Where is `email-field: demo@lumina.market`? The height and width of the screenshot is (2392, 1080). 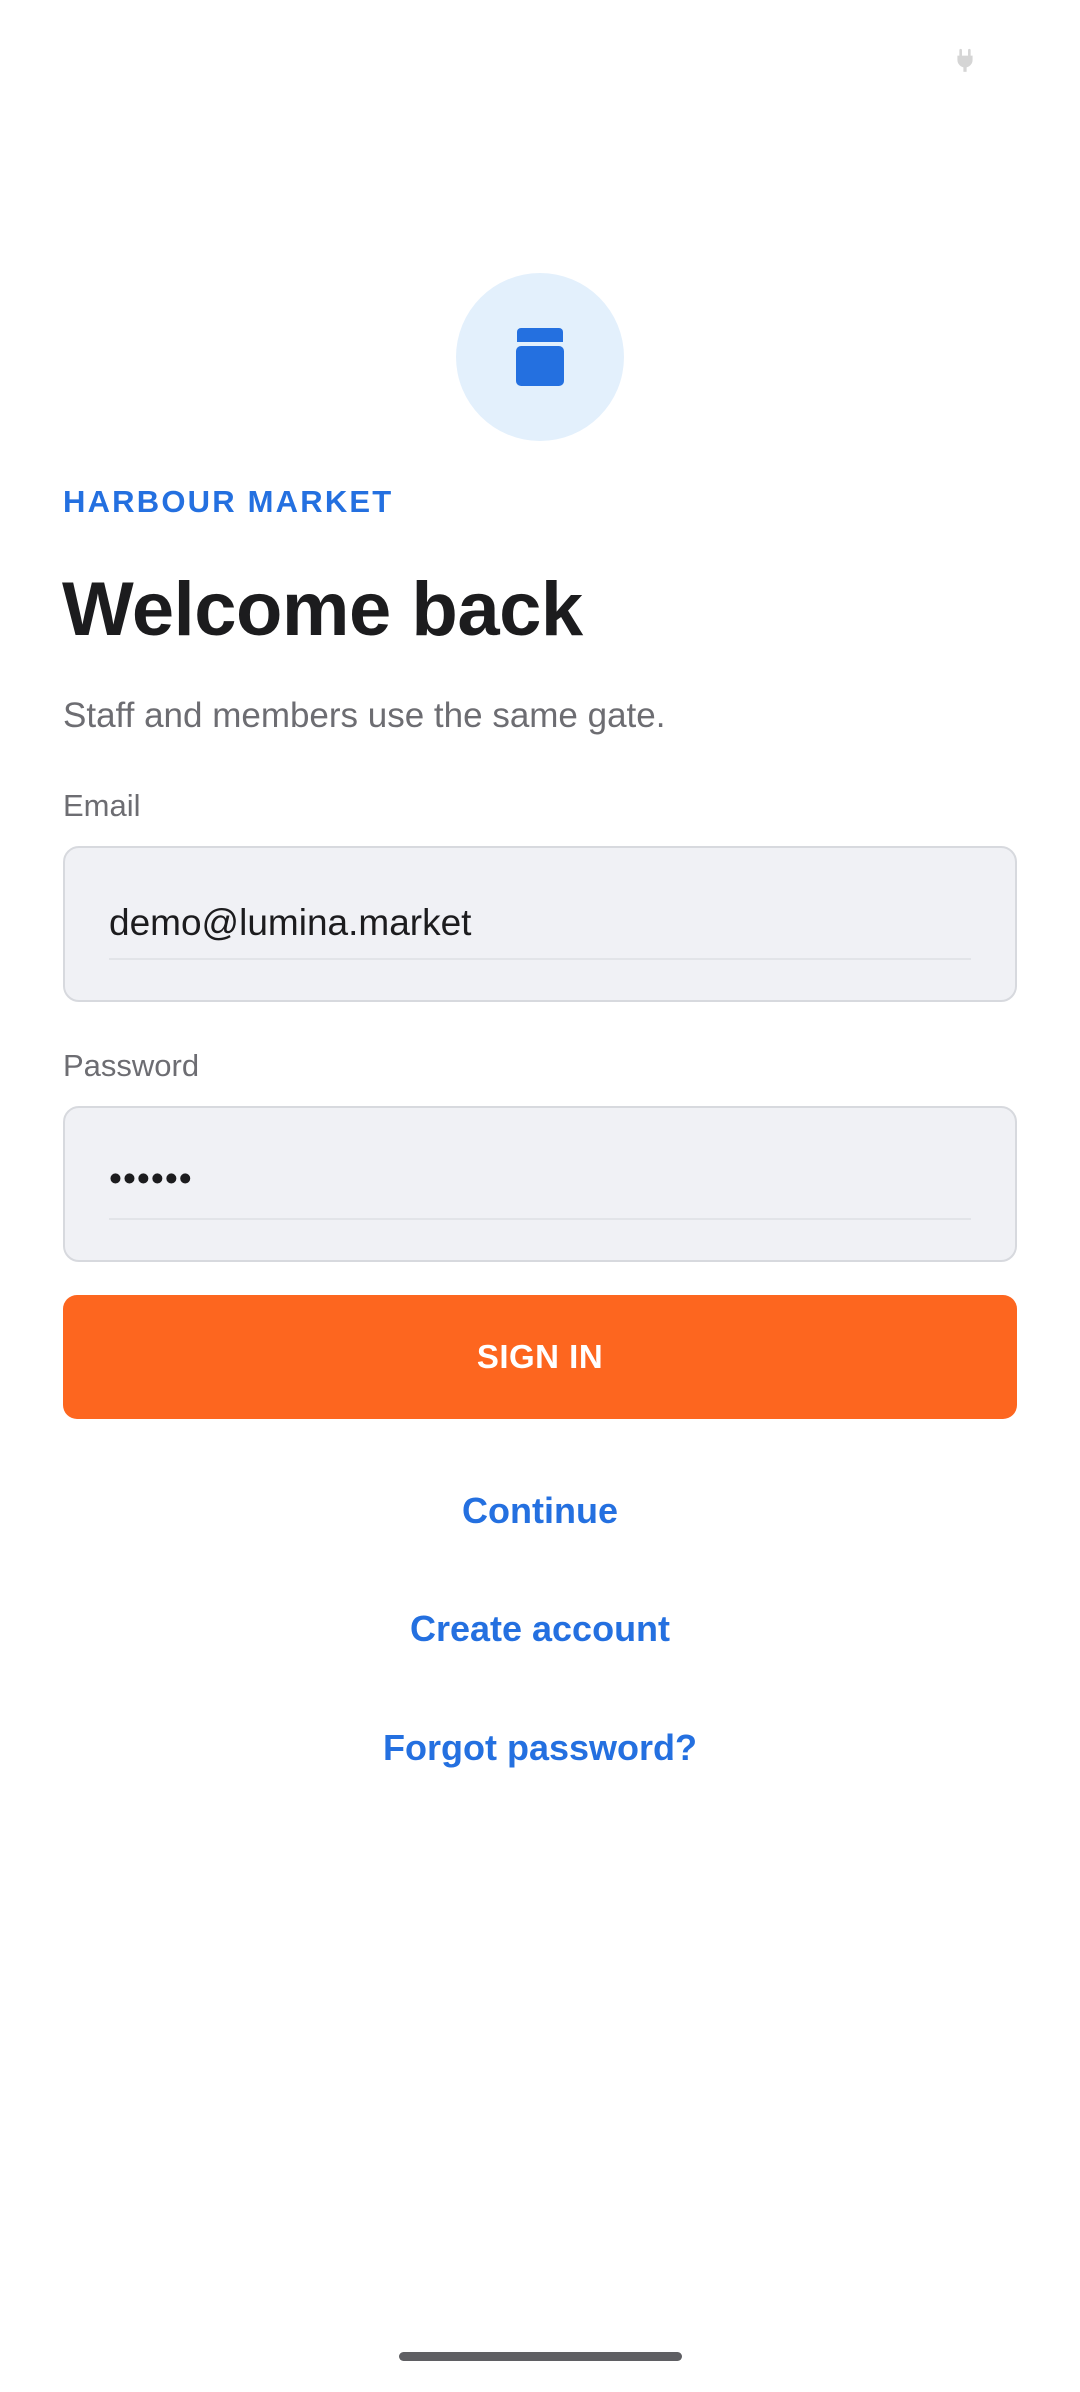 email-field: demo@lumina.market is located at coordinates (540, 924).